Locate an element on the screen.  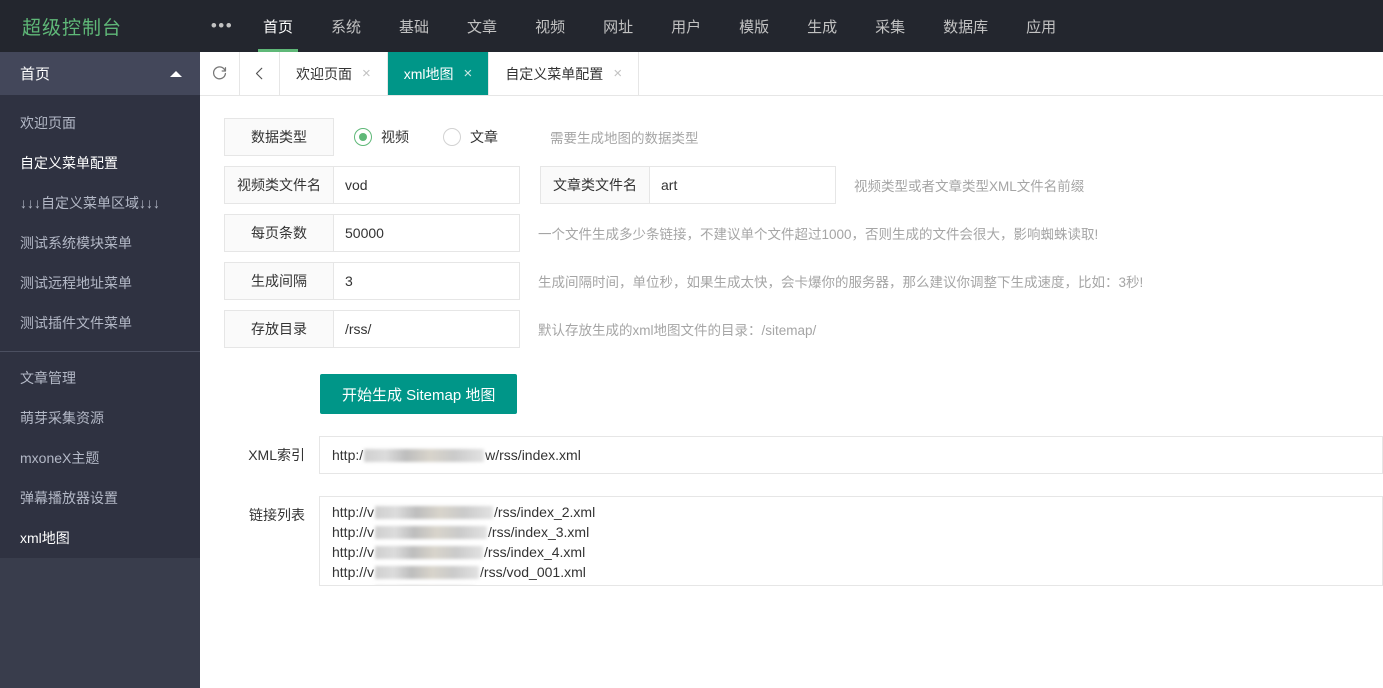
sidebar-item-b-2: mxoneX主题 is located at coordinates (100, 458).